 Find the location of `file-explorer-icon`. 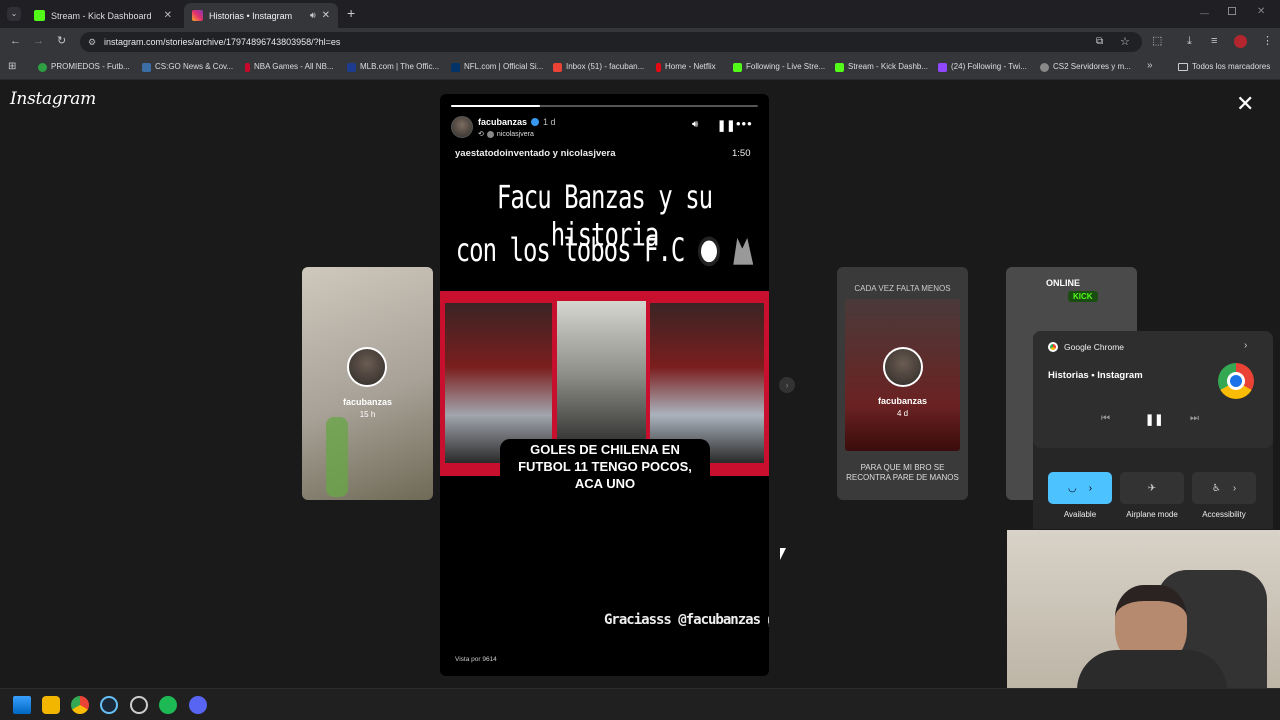

file-explorer-icon is located at coordinates (51, 705).